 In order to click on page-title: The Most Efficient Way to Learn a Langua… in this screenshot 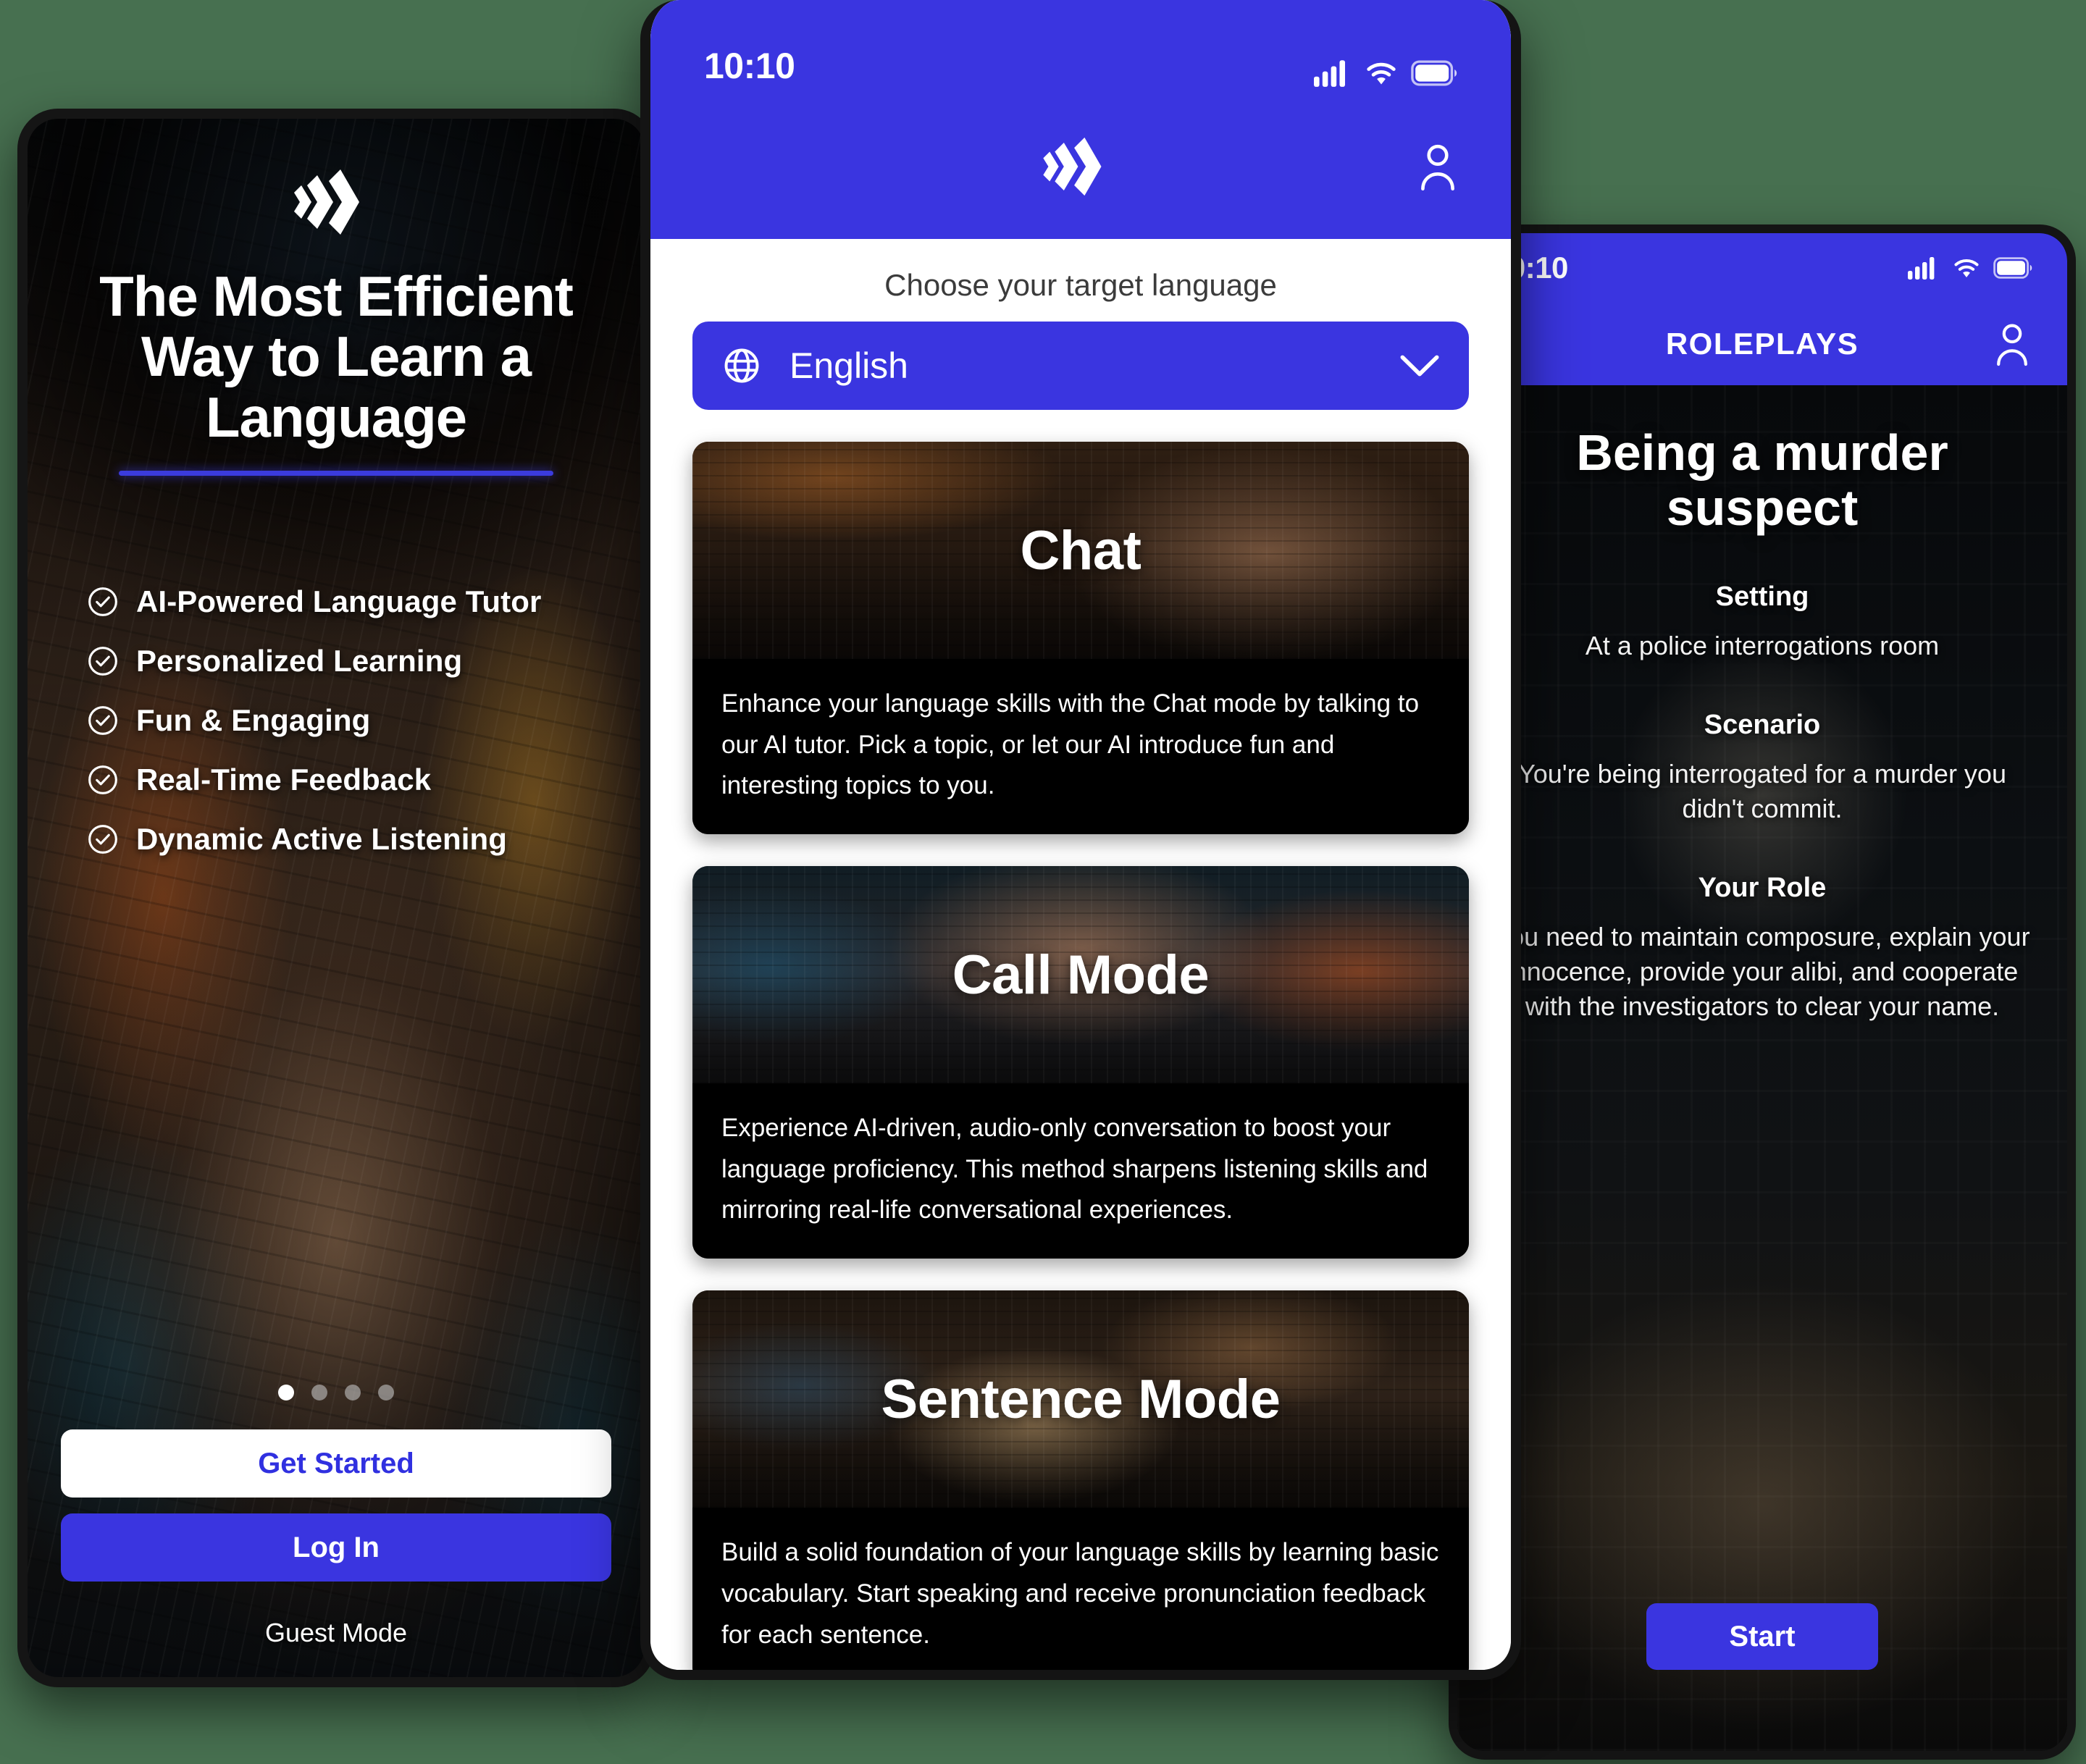, I will do `click(336, 356)`.